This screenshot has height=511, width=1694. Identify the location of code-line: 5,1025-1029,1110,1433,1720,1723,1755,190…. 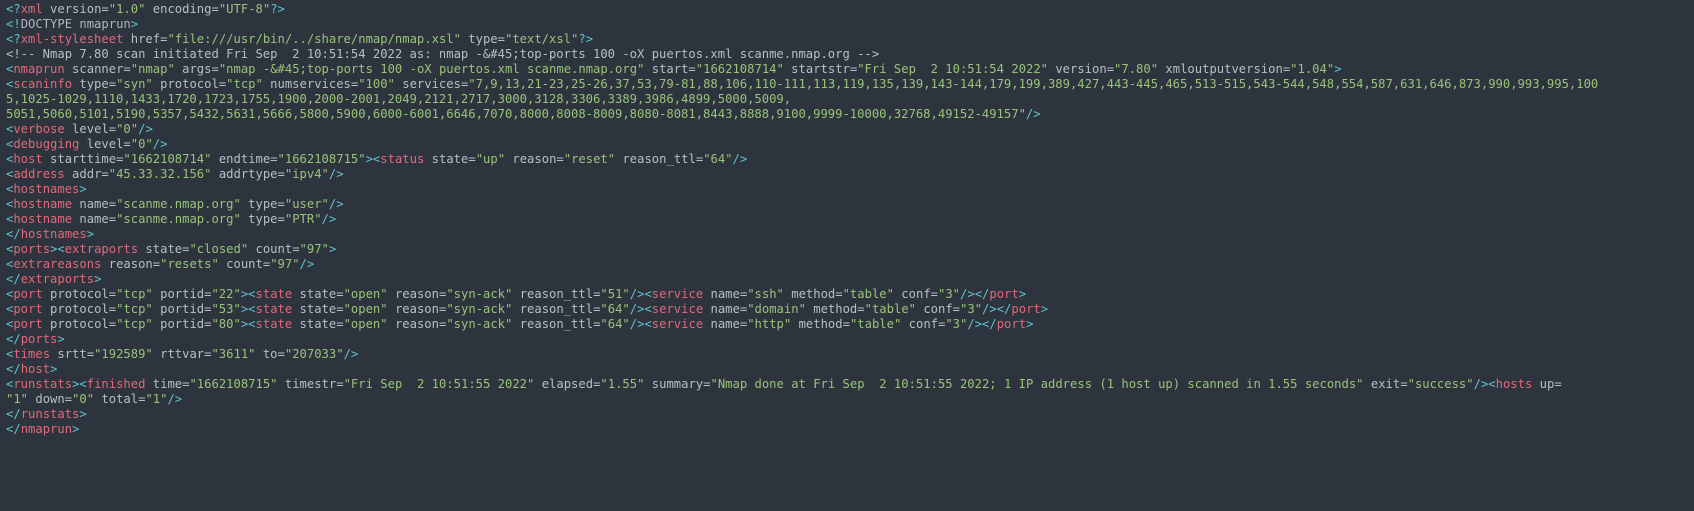
(850, 99).